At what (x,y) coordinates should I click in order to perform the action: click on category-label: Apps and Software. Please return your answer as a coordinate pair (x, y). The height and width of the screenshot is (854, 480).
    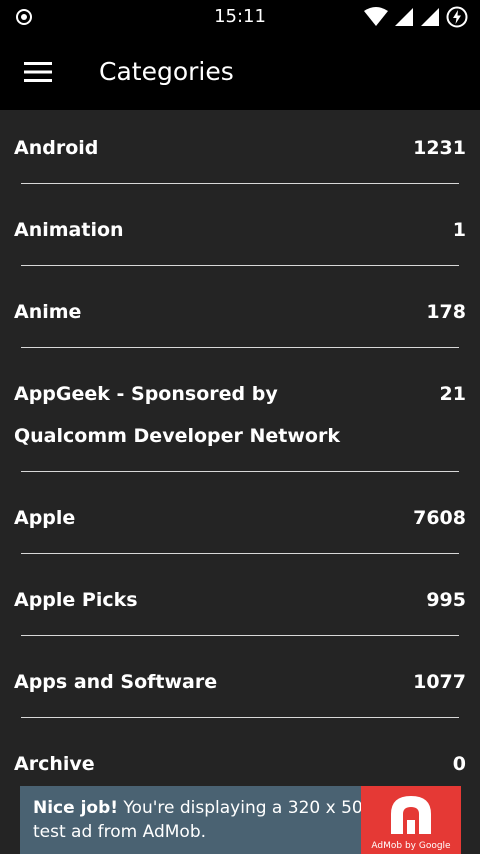
    Looking at the image, I should click on (116, 682).